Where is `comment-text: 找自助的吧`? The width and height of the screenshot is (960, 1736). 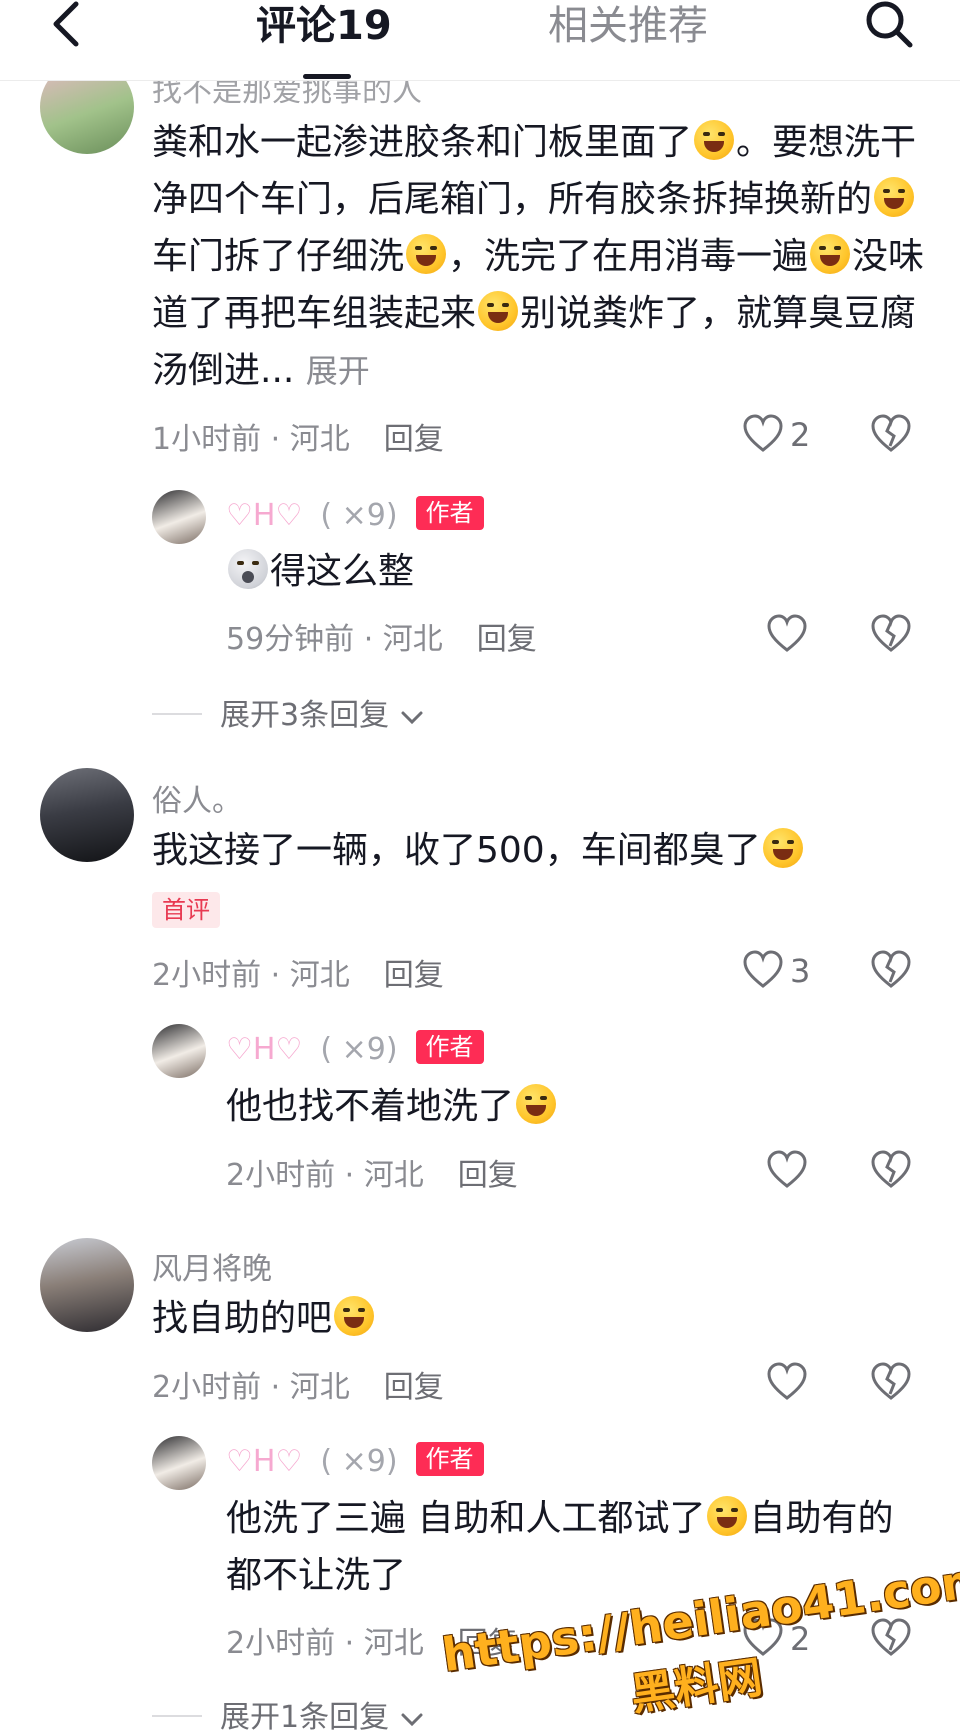 comment-text: 找自助的吧 is located at coordinates (542, 1318).